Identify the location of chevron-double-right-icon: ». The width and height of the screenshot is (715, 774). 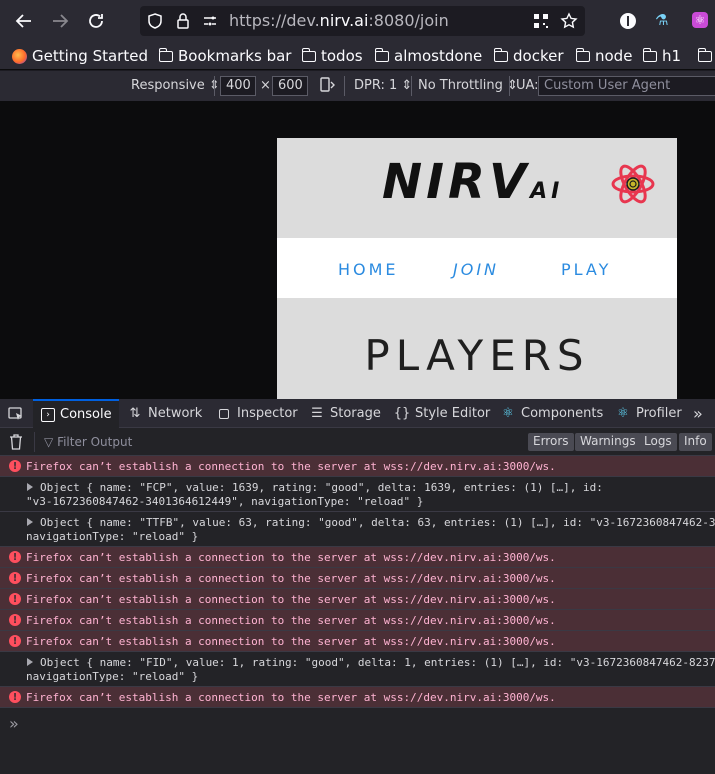
(698, 413).